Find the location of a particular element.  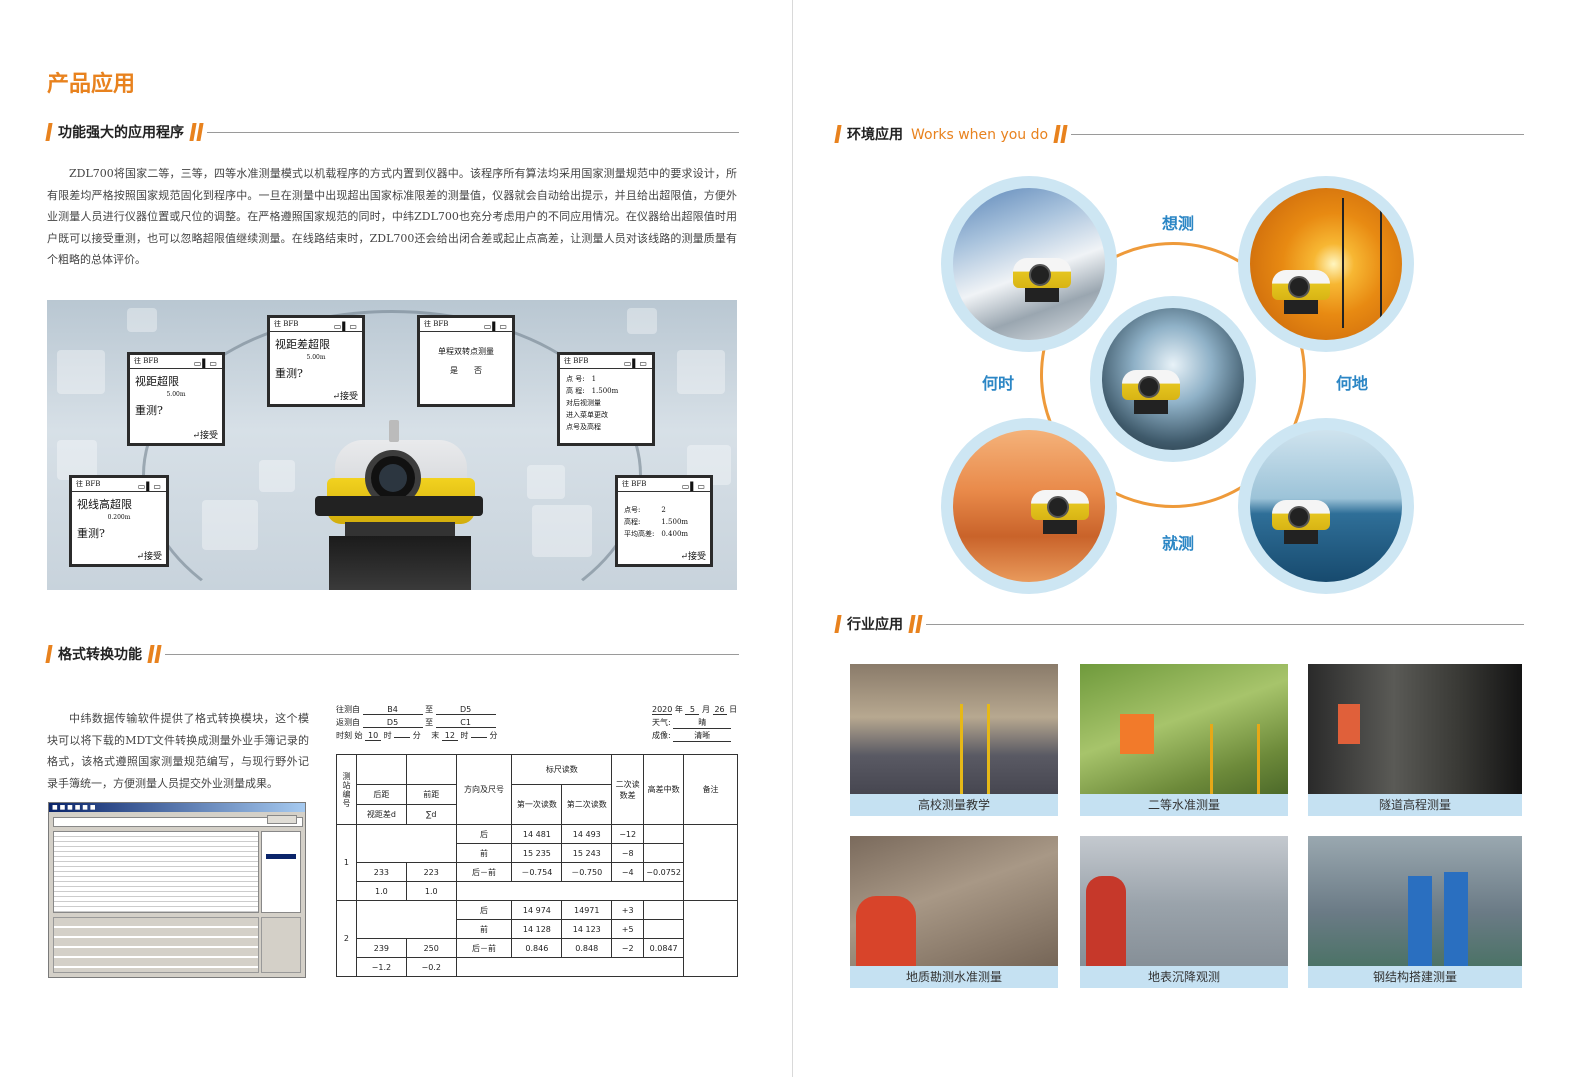

screen-line-height: 往 BFB ▭▌▭ 视线高超限 0.200m 重测? ↵接受 is located at coordinates (119, 521).